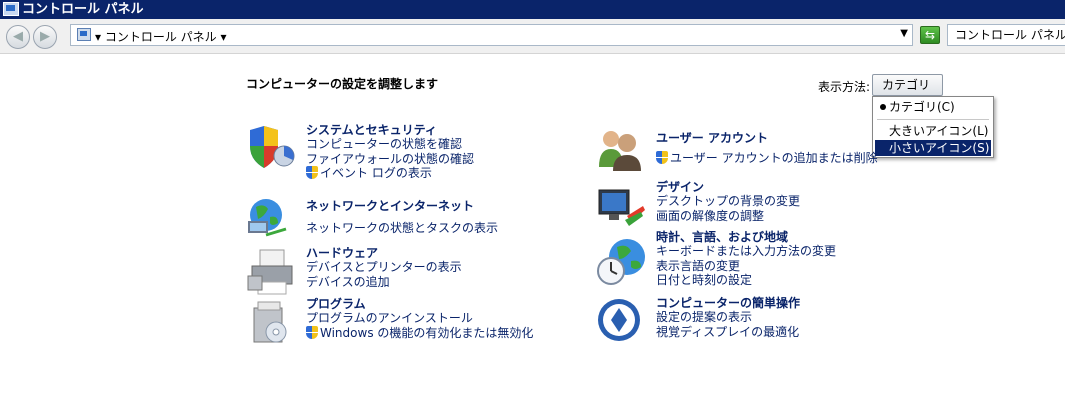  Describe the element at coordinates (532, 9) in the screenshot. I see `title-bar: コントロール パネル` at that location.